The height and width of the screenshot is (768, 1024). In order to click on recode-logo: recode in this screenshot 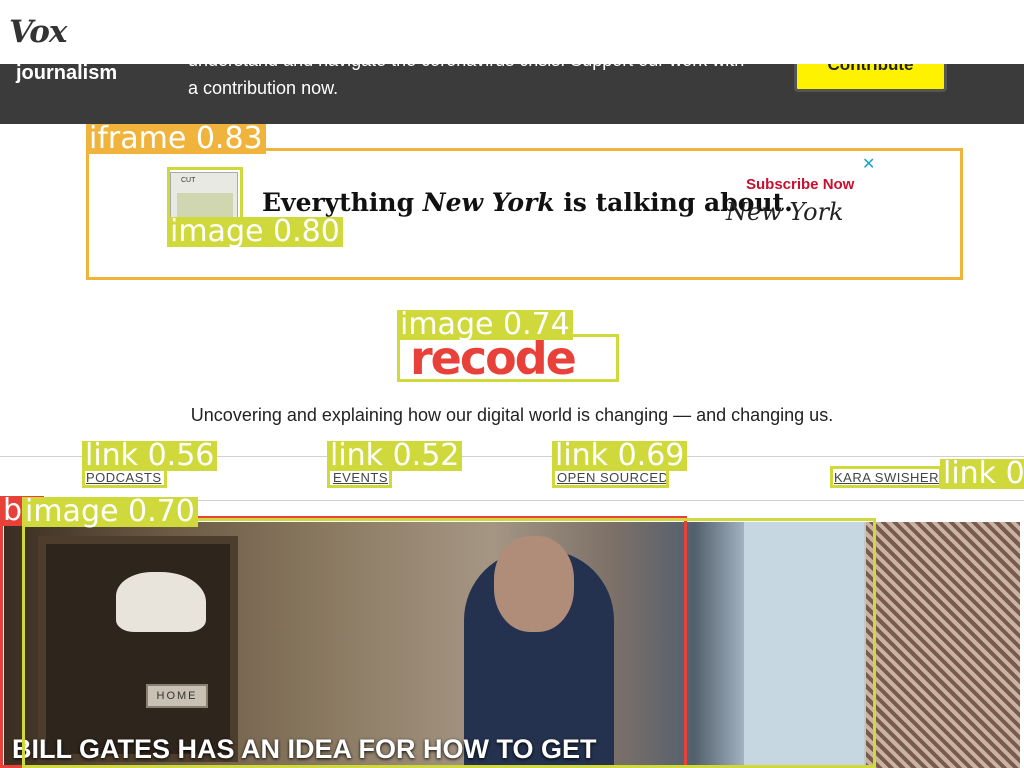, I will do `click(493, 358)`.